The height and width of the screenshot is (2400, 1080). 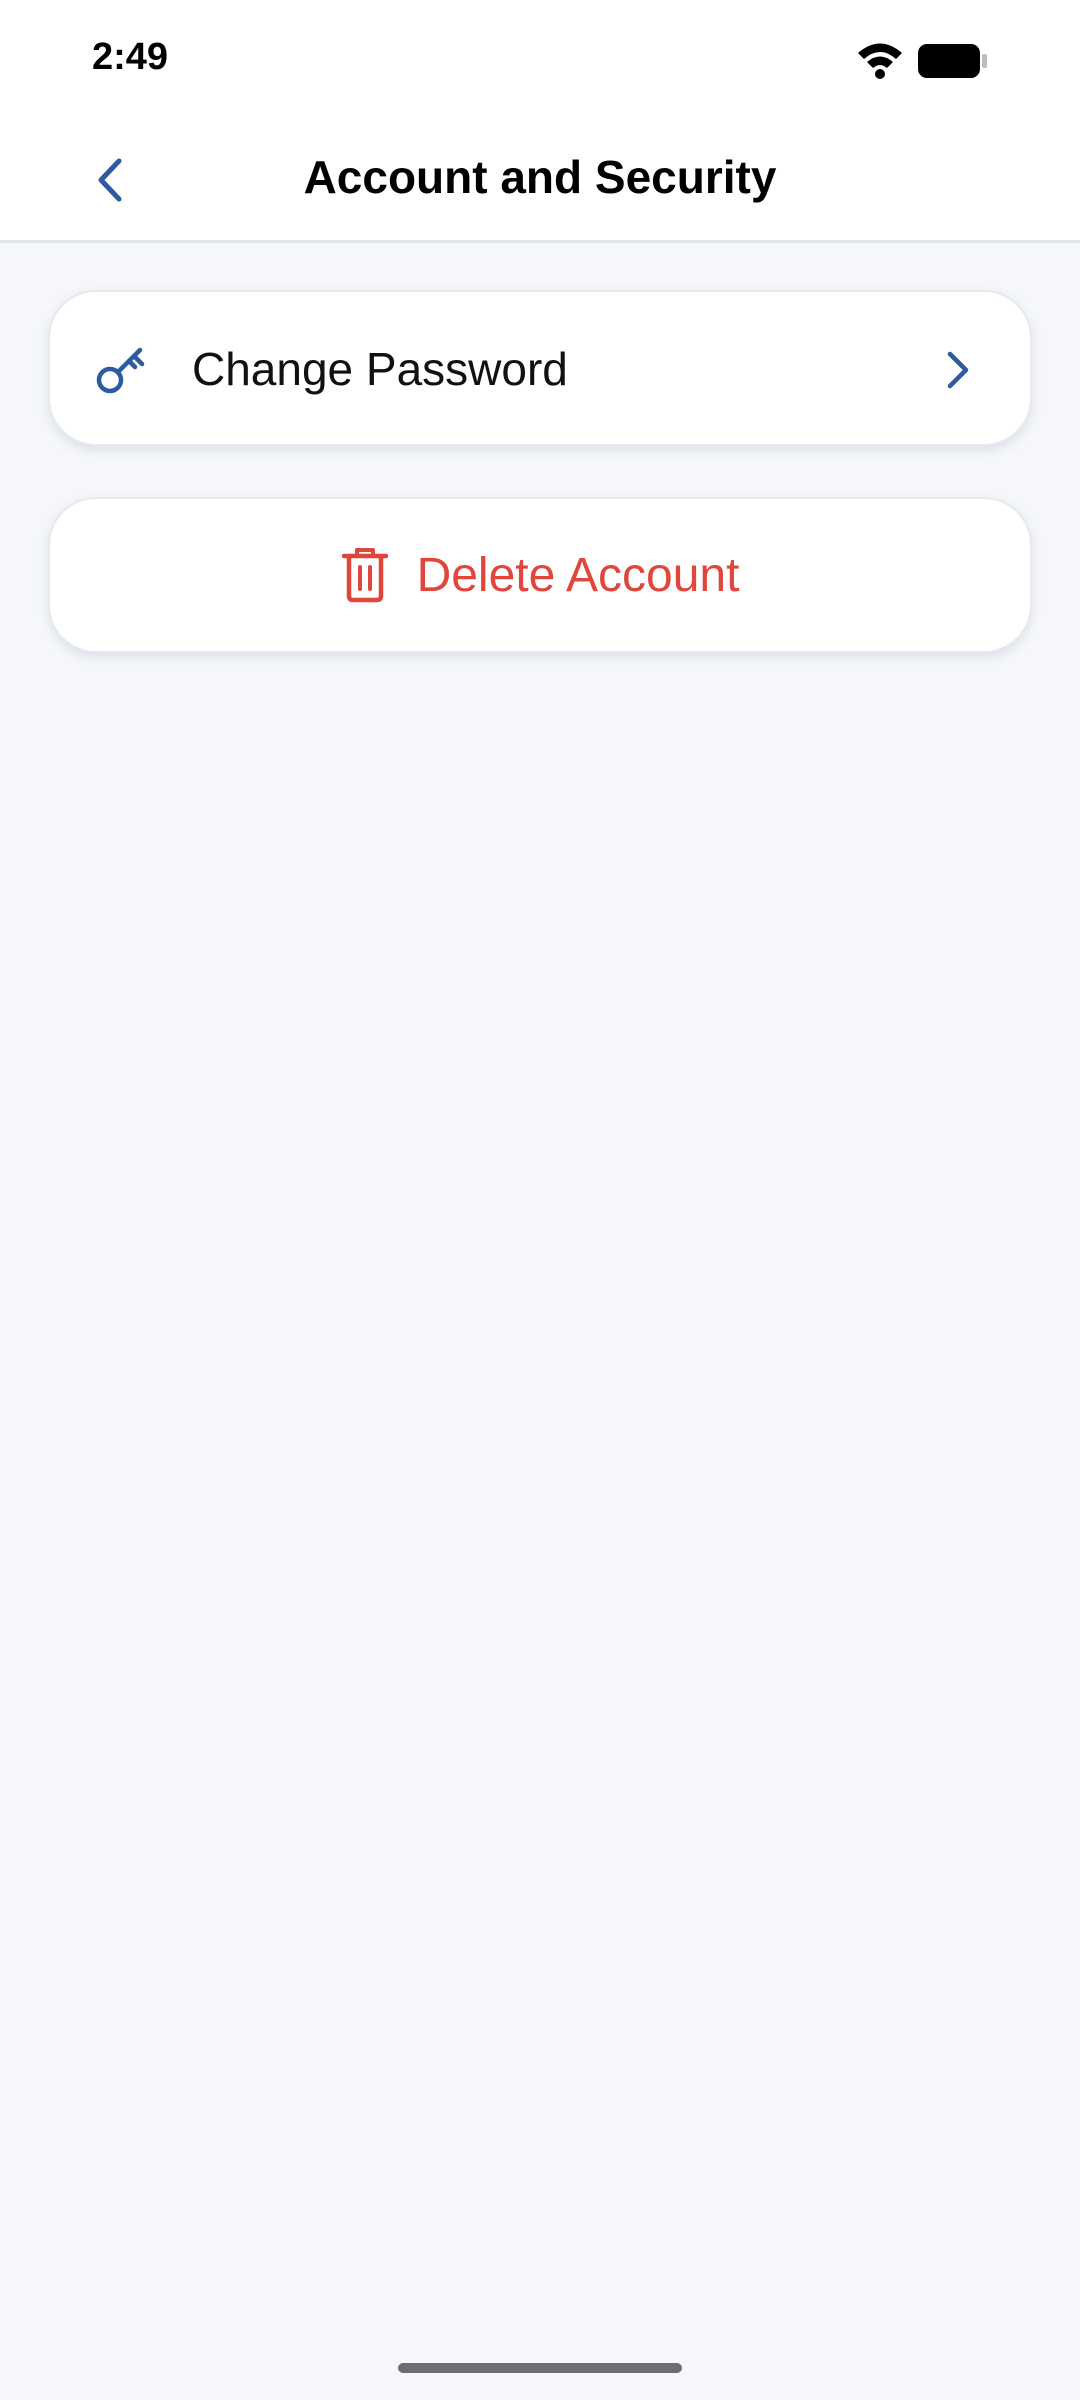 I want to click on trash-icon, so click(x=364, y=575).